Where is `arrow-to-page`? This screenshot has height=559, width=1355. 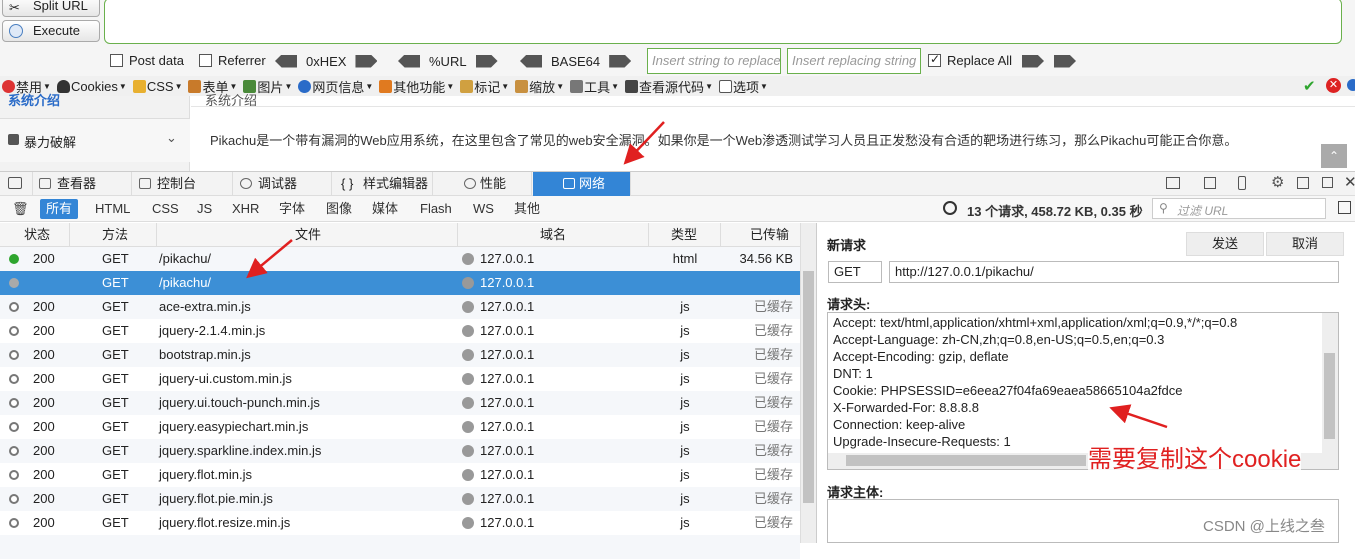
arrow-to-page is located at coordinates (644, 143).